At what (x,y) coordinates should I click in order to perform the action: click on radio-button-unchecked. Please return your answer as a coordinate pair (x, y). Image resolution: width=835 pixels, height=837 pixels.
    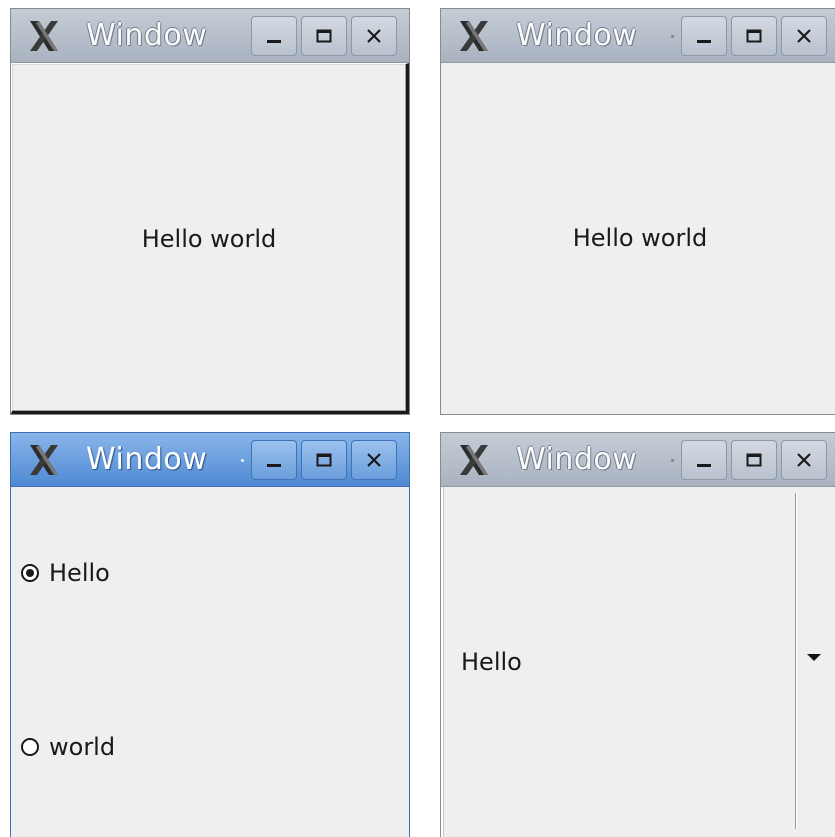
    Looking at the image, I should click on (30, 747).